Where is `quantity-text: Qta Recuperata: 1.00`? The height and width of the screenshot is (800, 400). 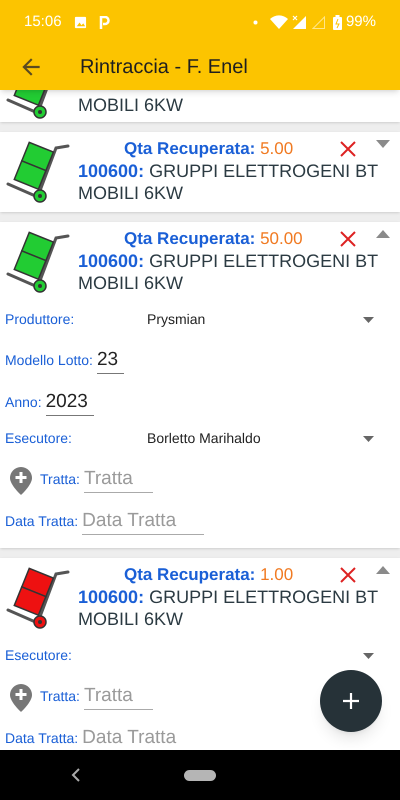 quantity-text: Qta Recuperata: 1.00 is located at coordinates (209, 575).